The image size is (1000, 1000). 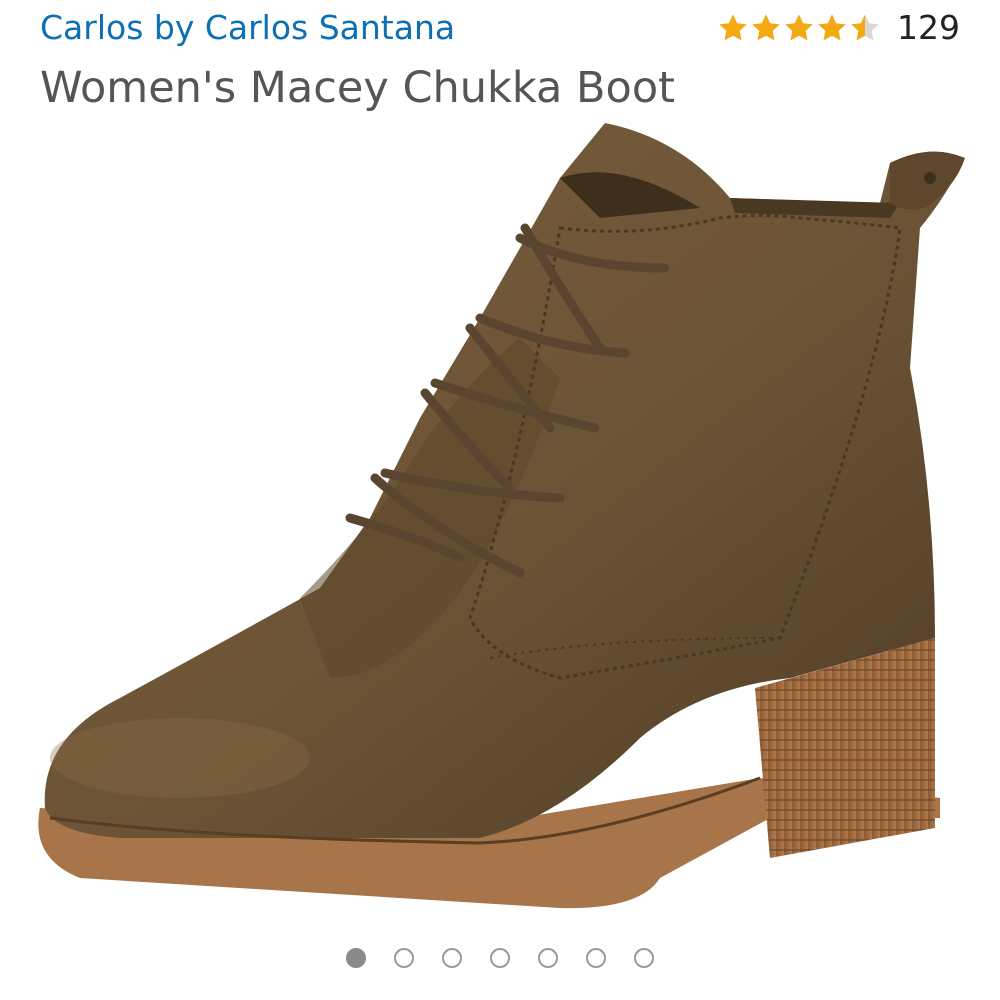 I want to click on review-count: 129, so click(x=928, y=28).